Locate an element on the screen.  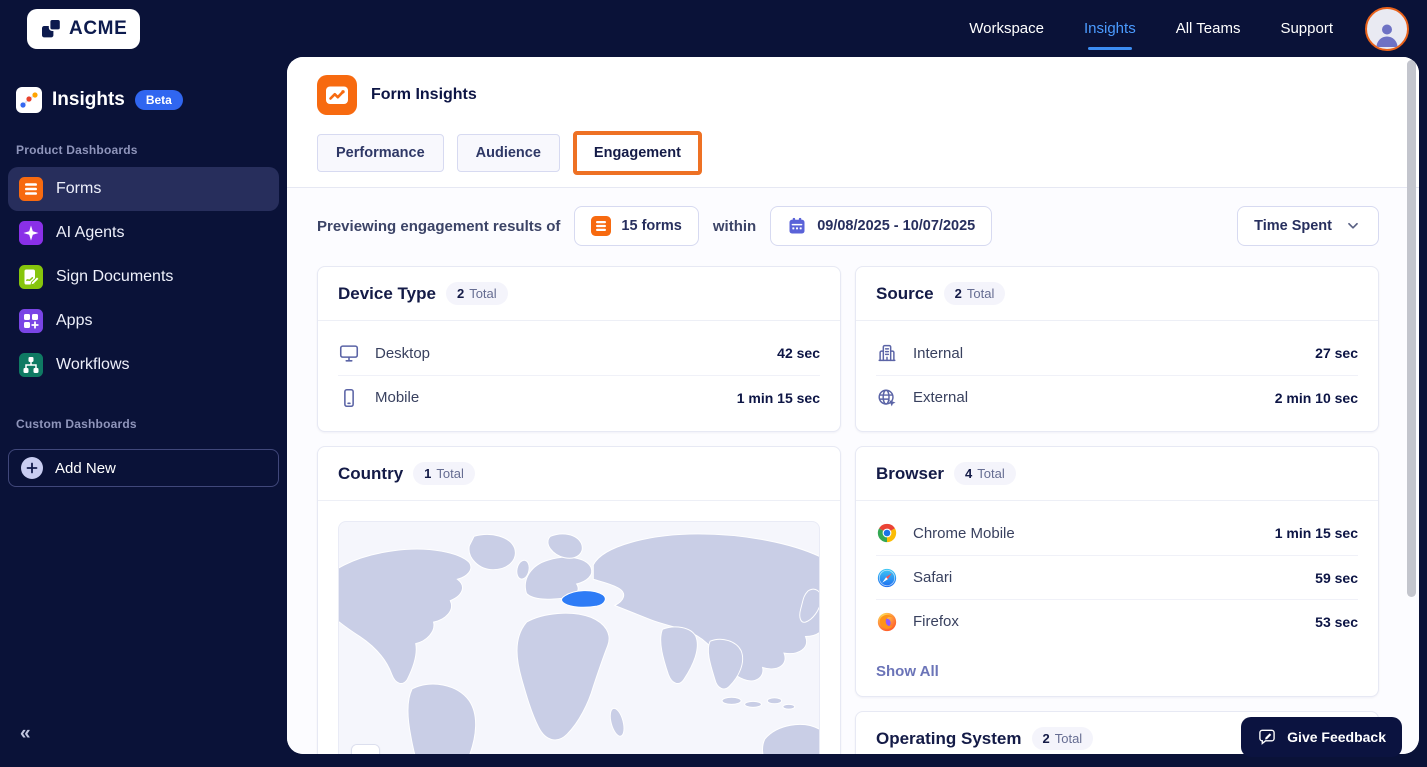
desktop-icon is located at coordinates (350, 353).